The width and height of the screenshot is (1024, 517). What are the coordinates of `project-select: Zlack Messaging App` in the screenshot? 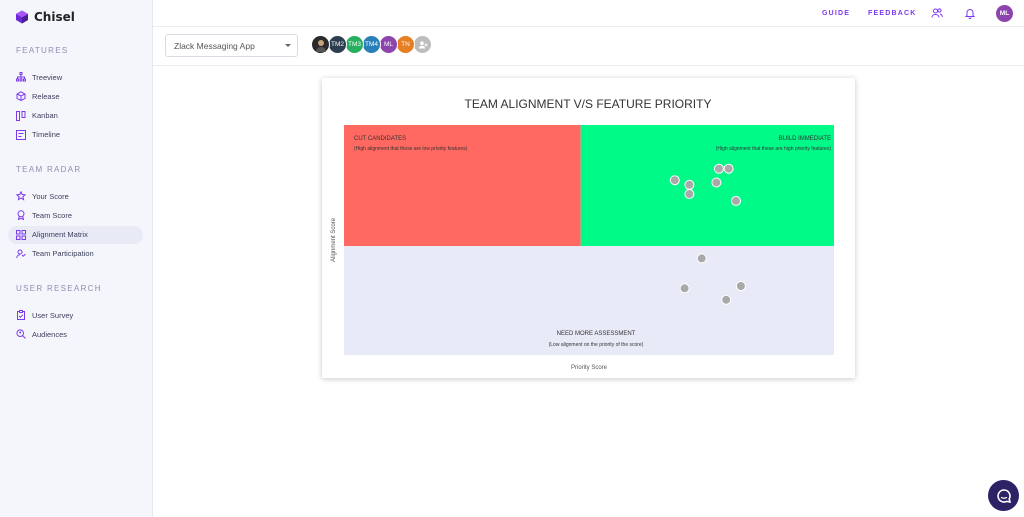 It's located at (231, 45).